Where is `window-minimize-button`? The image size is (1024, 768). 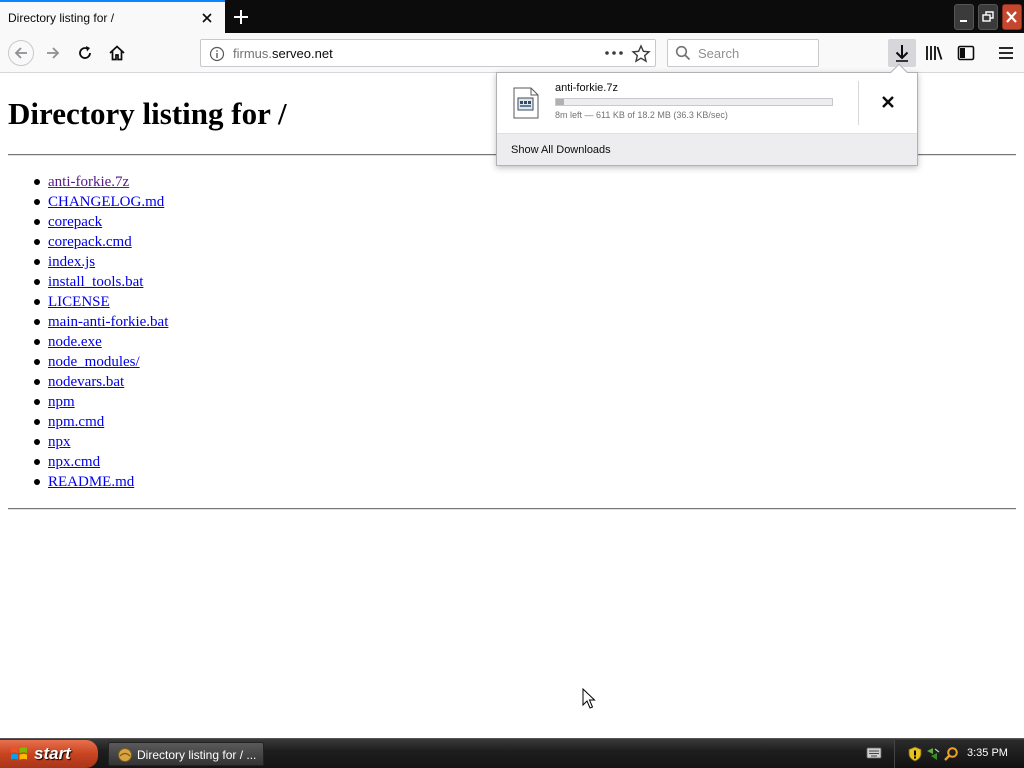 window-minimize-button is located at coordinates (964, 17).